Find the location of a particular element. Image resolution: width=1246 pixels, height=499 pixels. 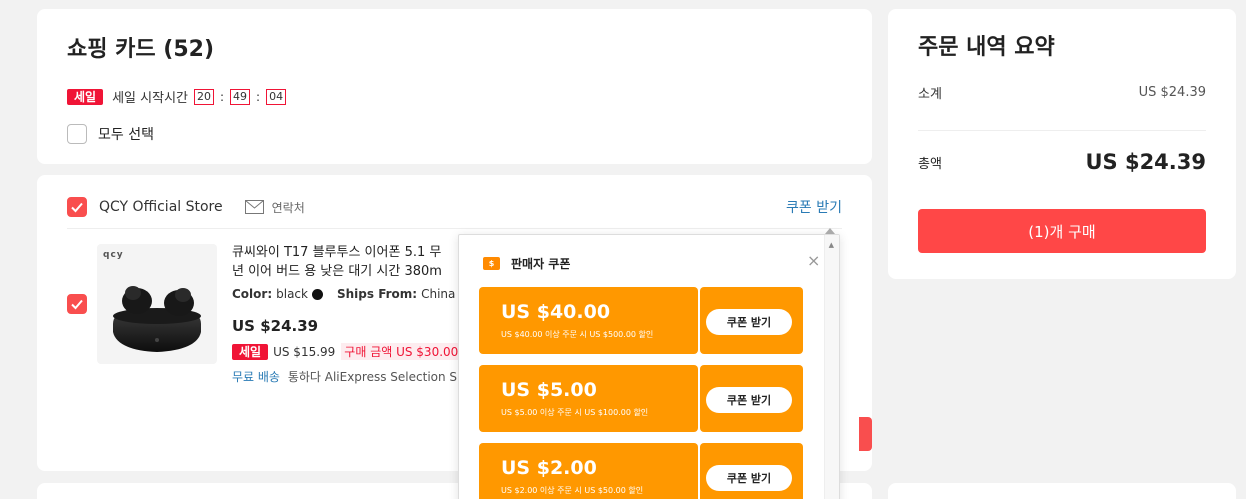

total-row: 총액 US $24.39 is located at coordinates (1062, 162).